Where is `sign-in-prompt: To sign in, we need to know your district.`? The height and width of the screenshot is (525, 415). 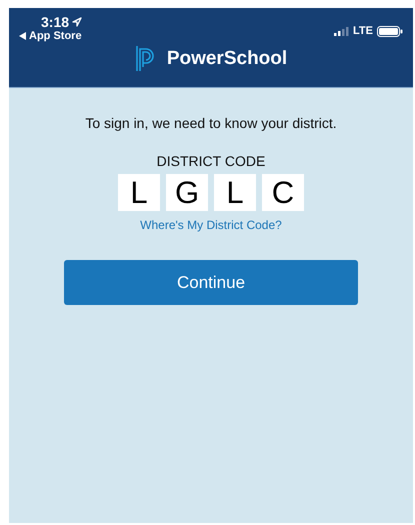 sign-in-prompt: To sign in, we need to know your district. is located at coordinates (211, 123).